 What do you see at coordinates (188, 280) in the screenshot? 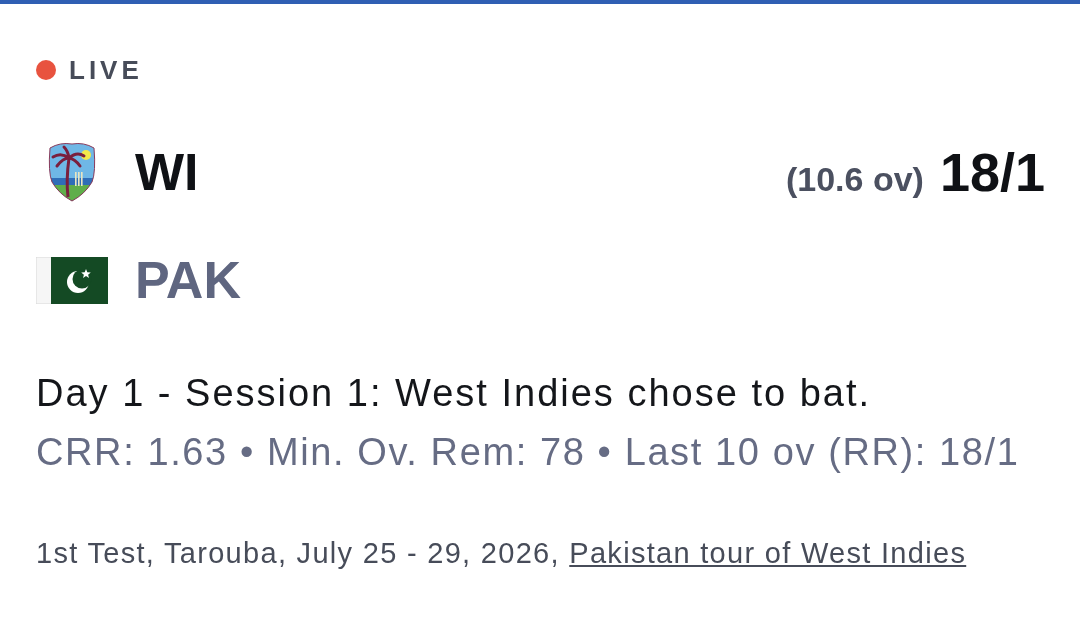
I see `team-name: PAK` at bounding box center [188, 280].